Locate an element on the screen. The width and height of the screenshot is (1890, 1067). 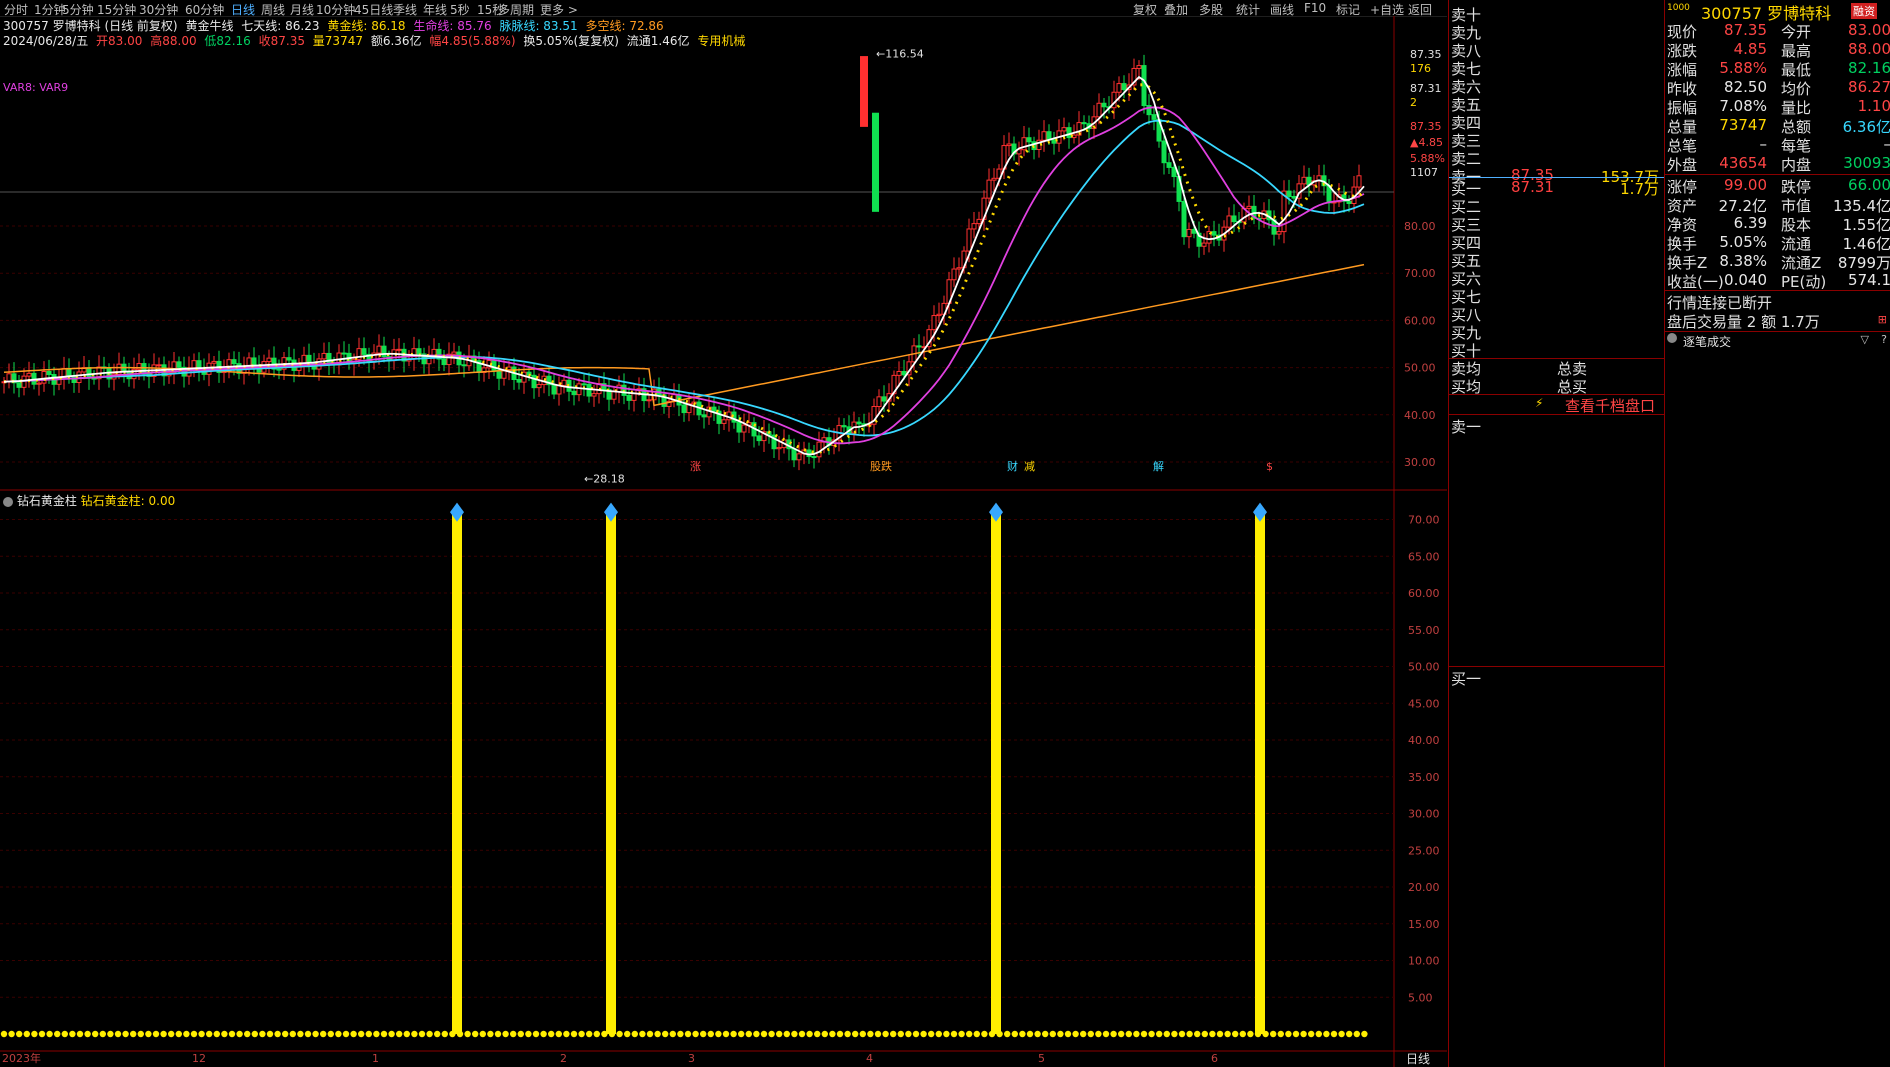
margin-badge: 融资 is located at coordinates (1864, 11).